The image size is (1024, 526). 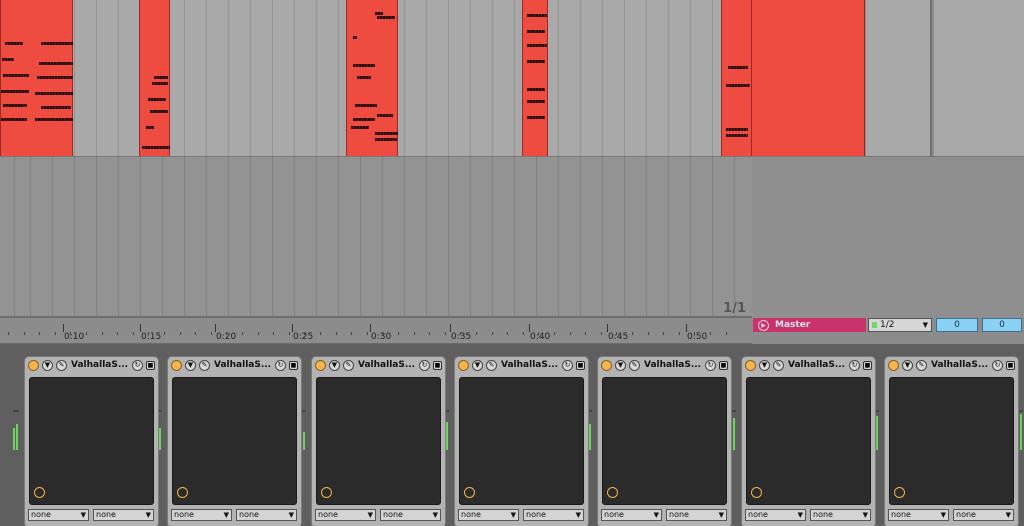 I want to click on counter-a: 0, so click(x=957, y=325).